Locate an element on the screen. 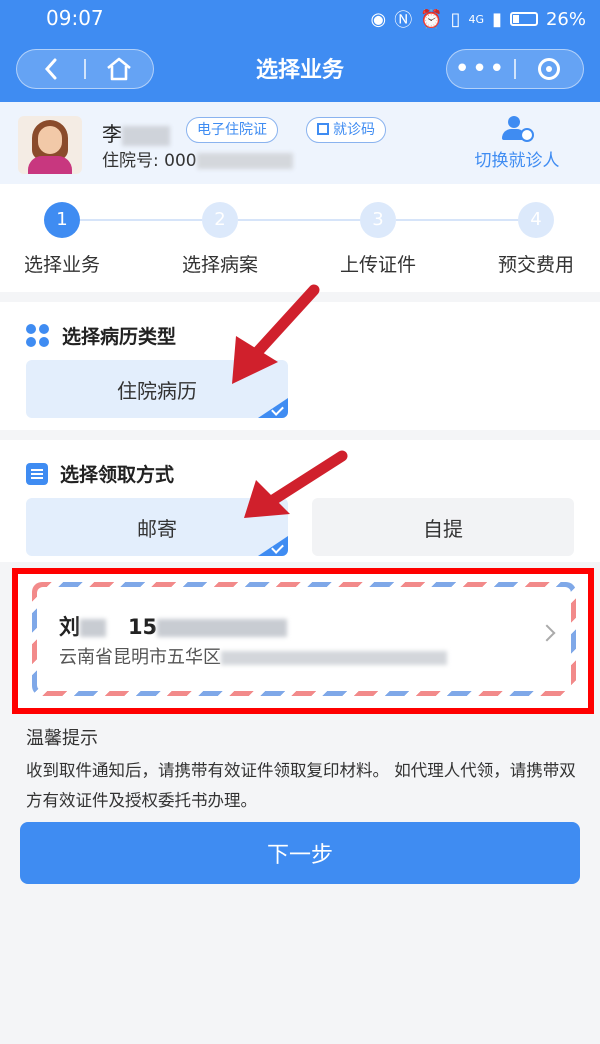 This screenshot has height=1044, width=600. step-1-label: 选择业务 is located at coordinates (61, 265).